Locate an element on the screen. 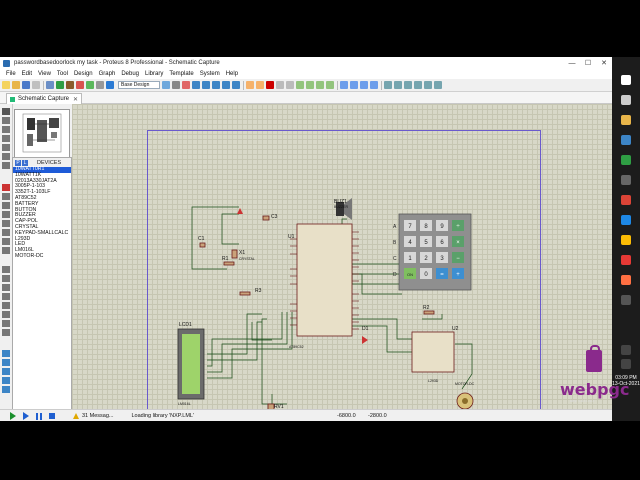 Image resolution: width=640 pixels, height=480 pixels. wire-label-icon is located at coordinates (6, 138).